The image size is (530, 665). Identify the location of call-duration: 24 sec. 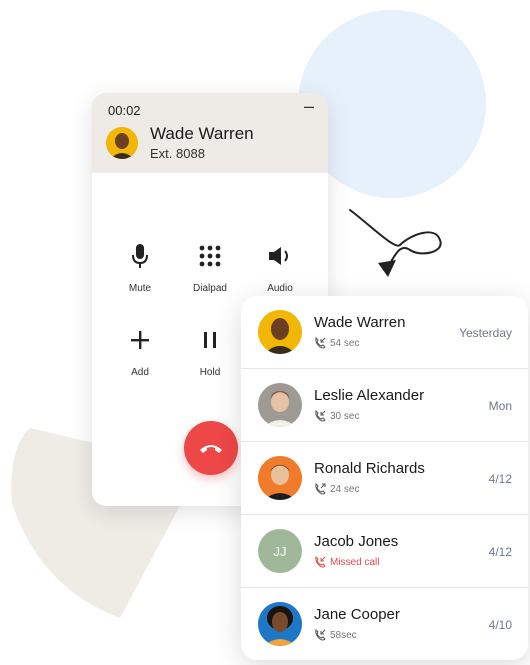
(345, 489).